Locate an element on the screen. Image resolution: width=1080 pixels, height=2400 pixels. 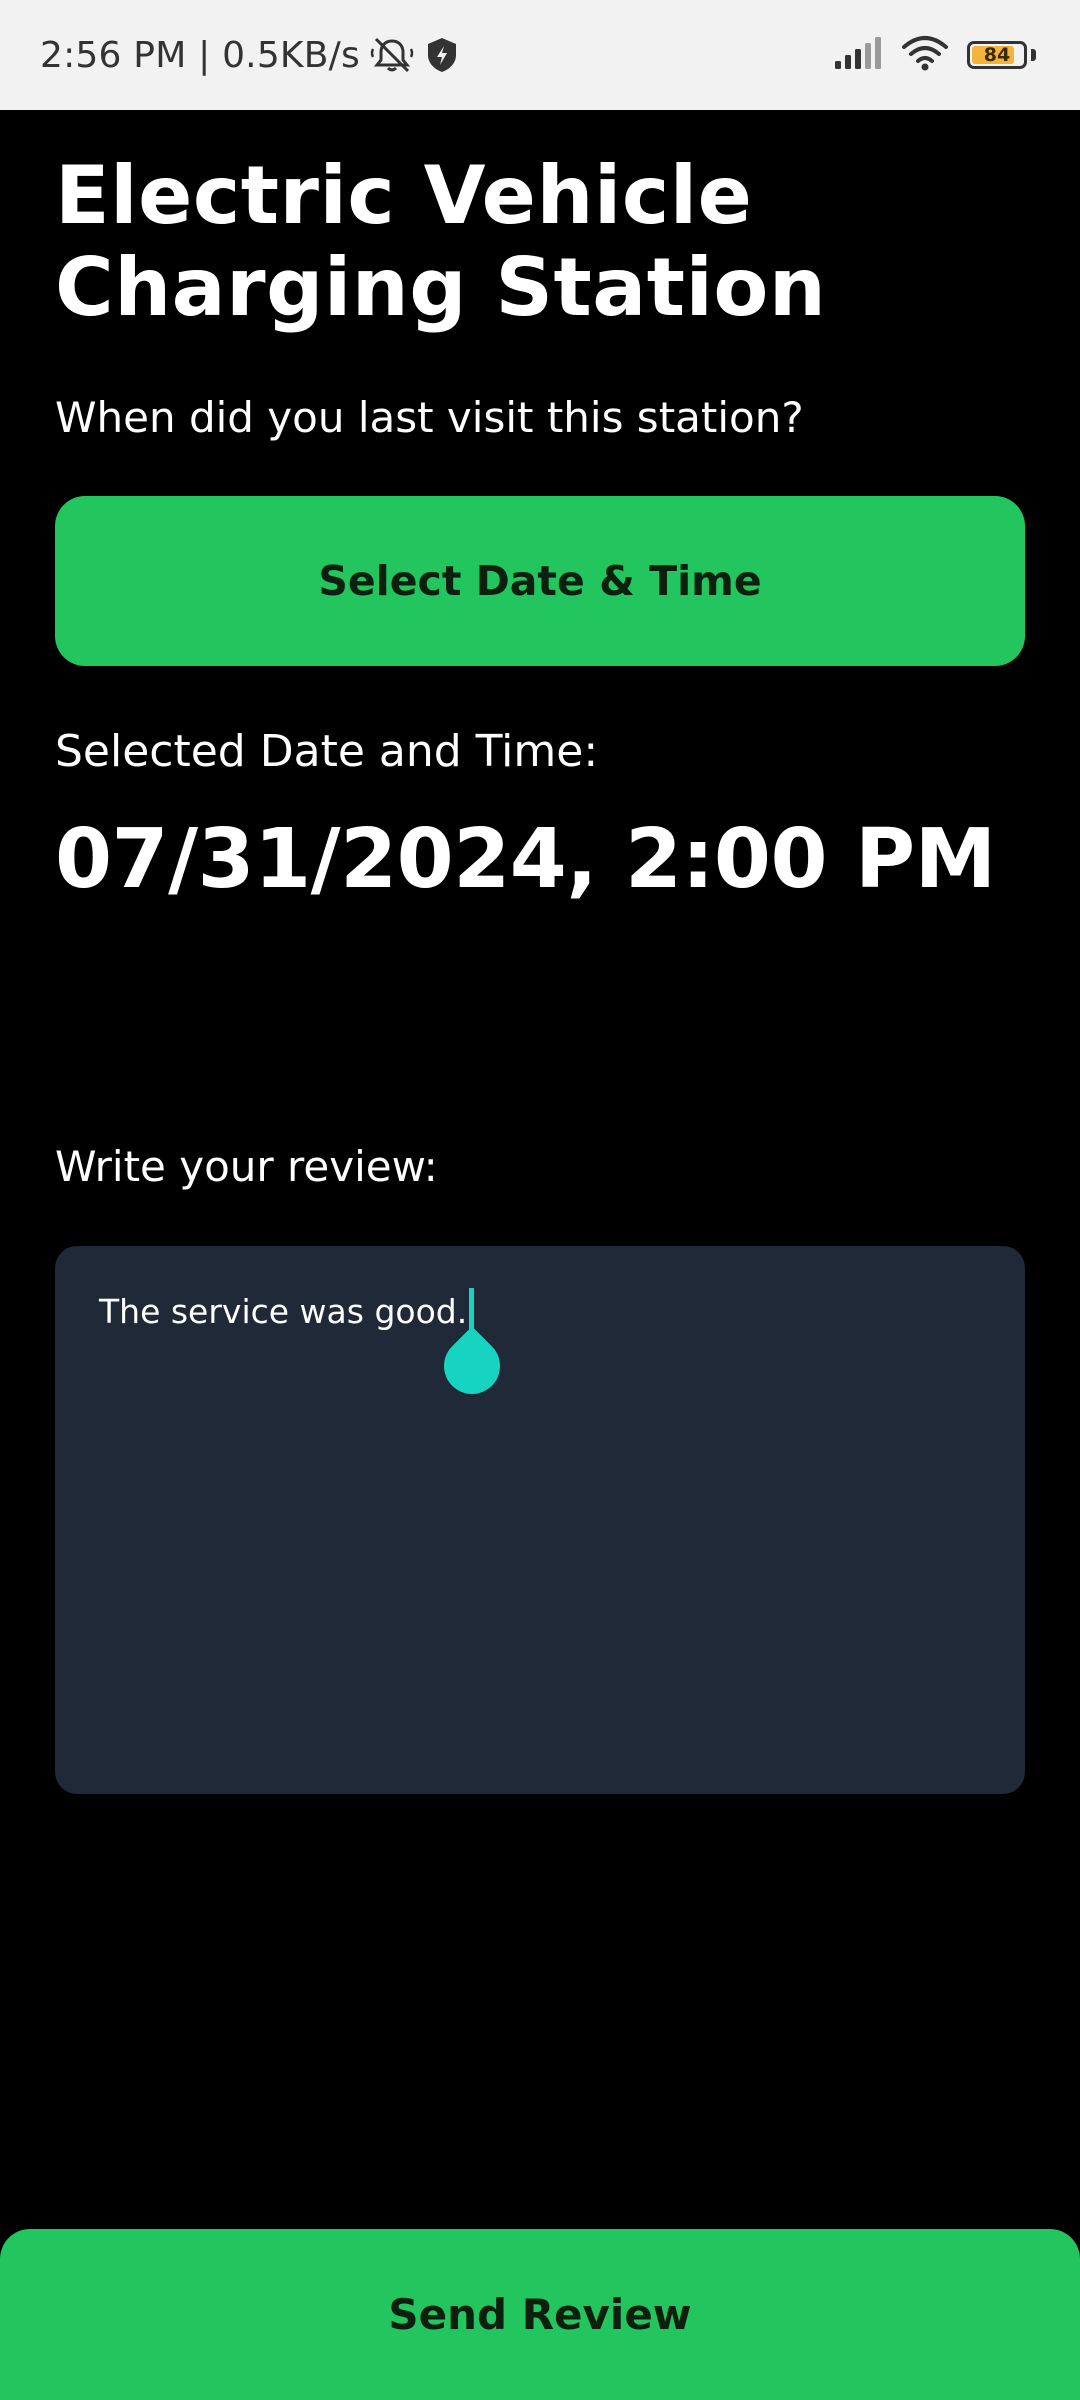
mute-icon is located at coordinates (392, 55).